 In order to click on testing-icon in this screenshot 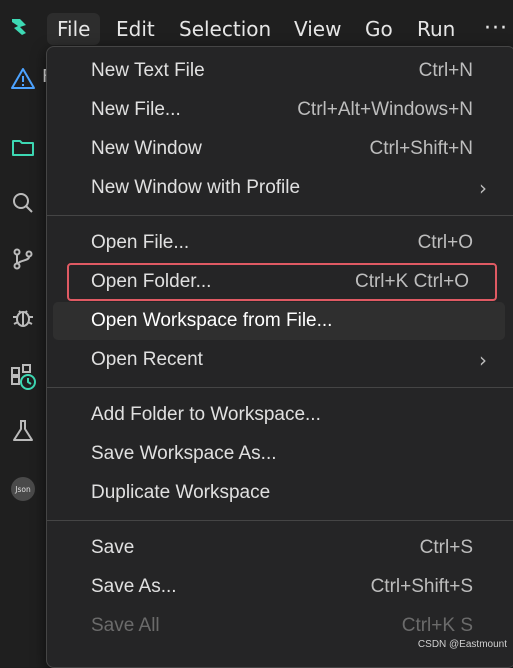, I will do `click(23, 431)`.